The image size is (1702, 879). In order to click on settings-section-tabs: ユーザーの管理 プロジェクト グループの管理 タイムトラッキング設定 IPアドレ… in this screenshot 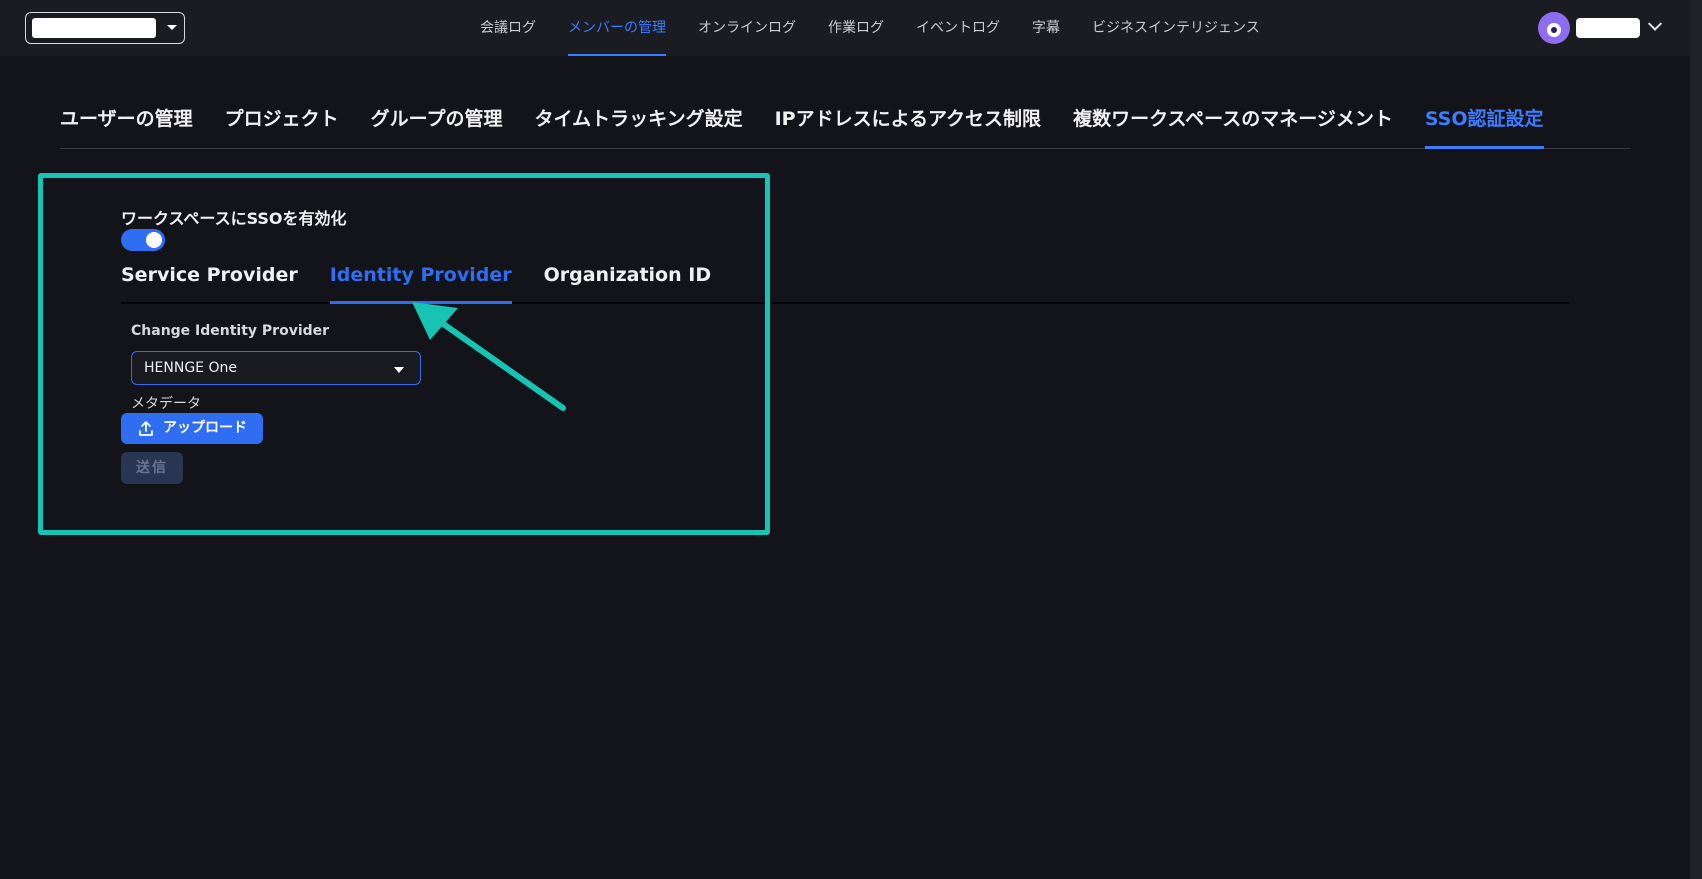, I will do `click(845, 126)`.